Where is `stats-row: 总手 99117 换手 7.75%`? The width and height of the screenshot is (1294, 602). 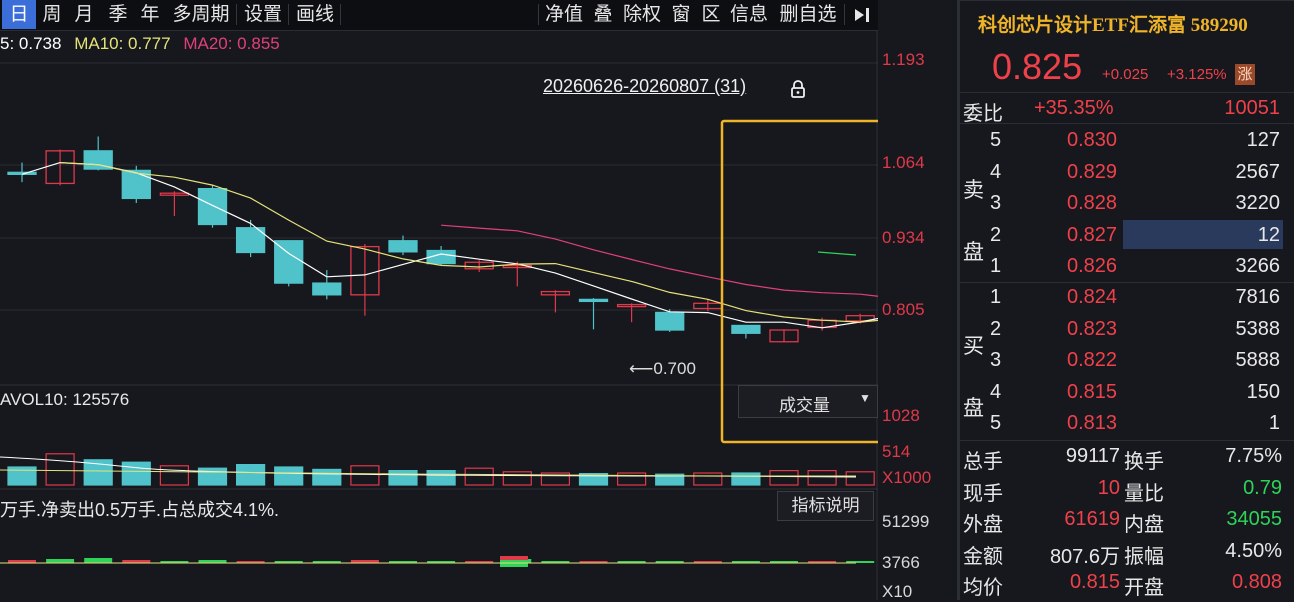 stats-row: 总手 99117 换手 7.75% is located at coordinates (1127, 457).